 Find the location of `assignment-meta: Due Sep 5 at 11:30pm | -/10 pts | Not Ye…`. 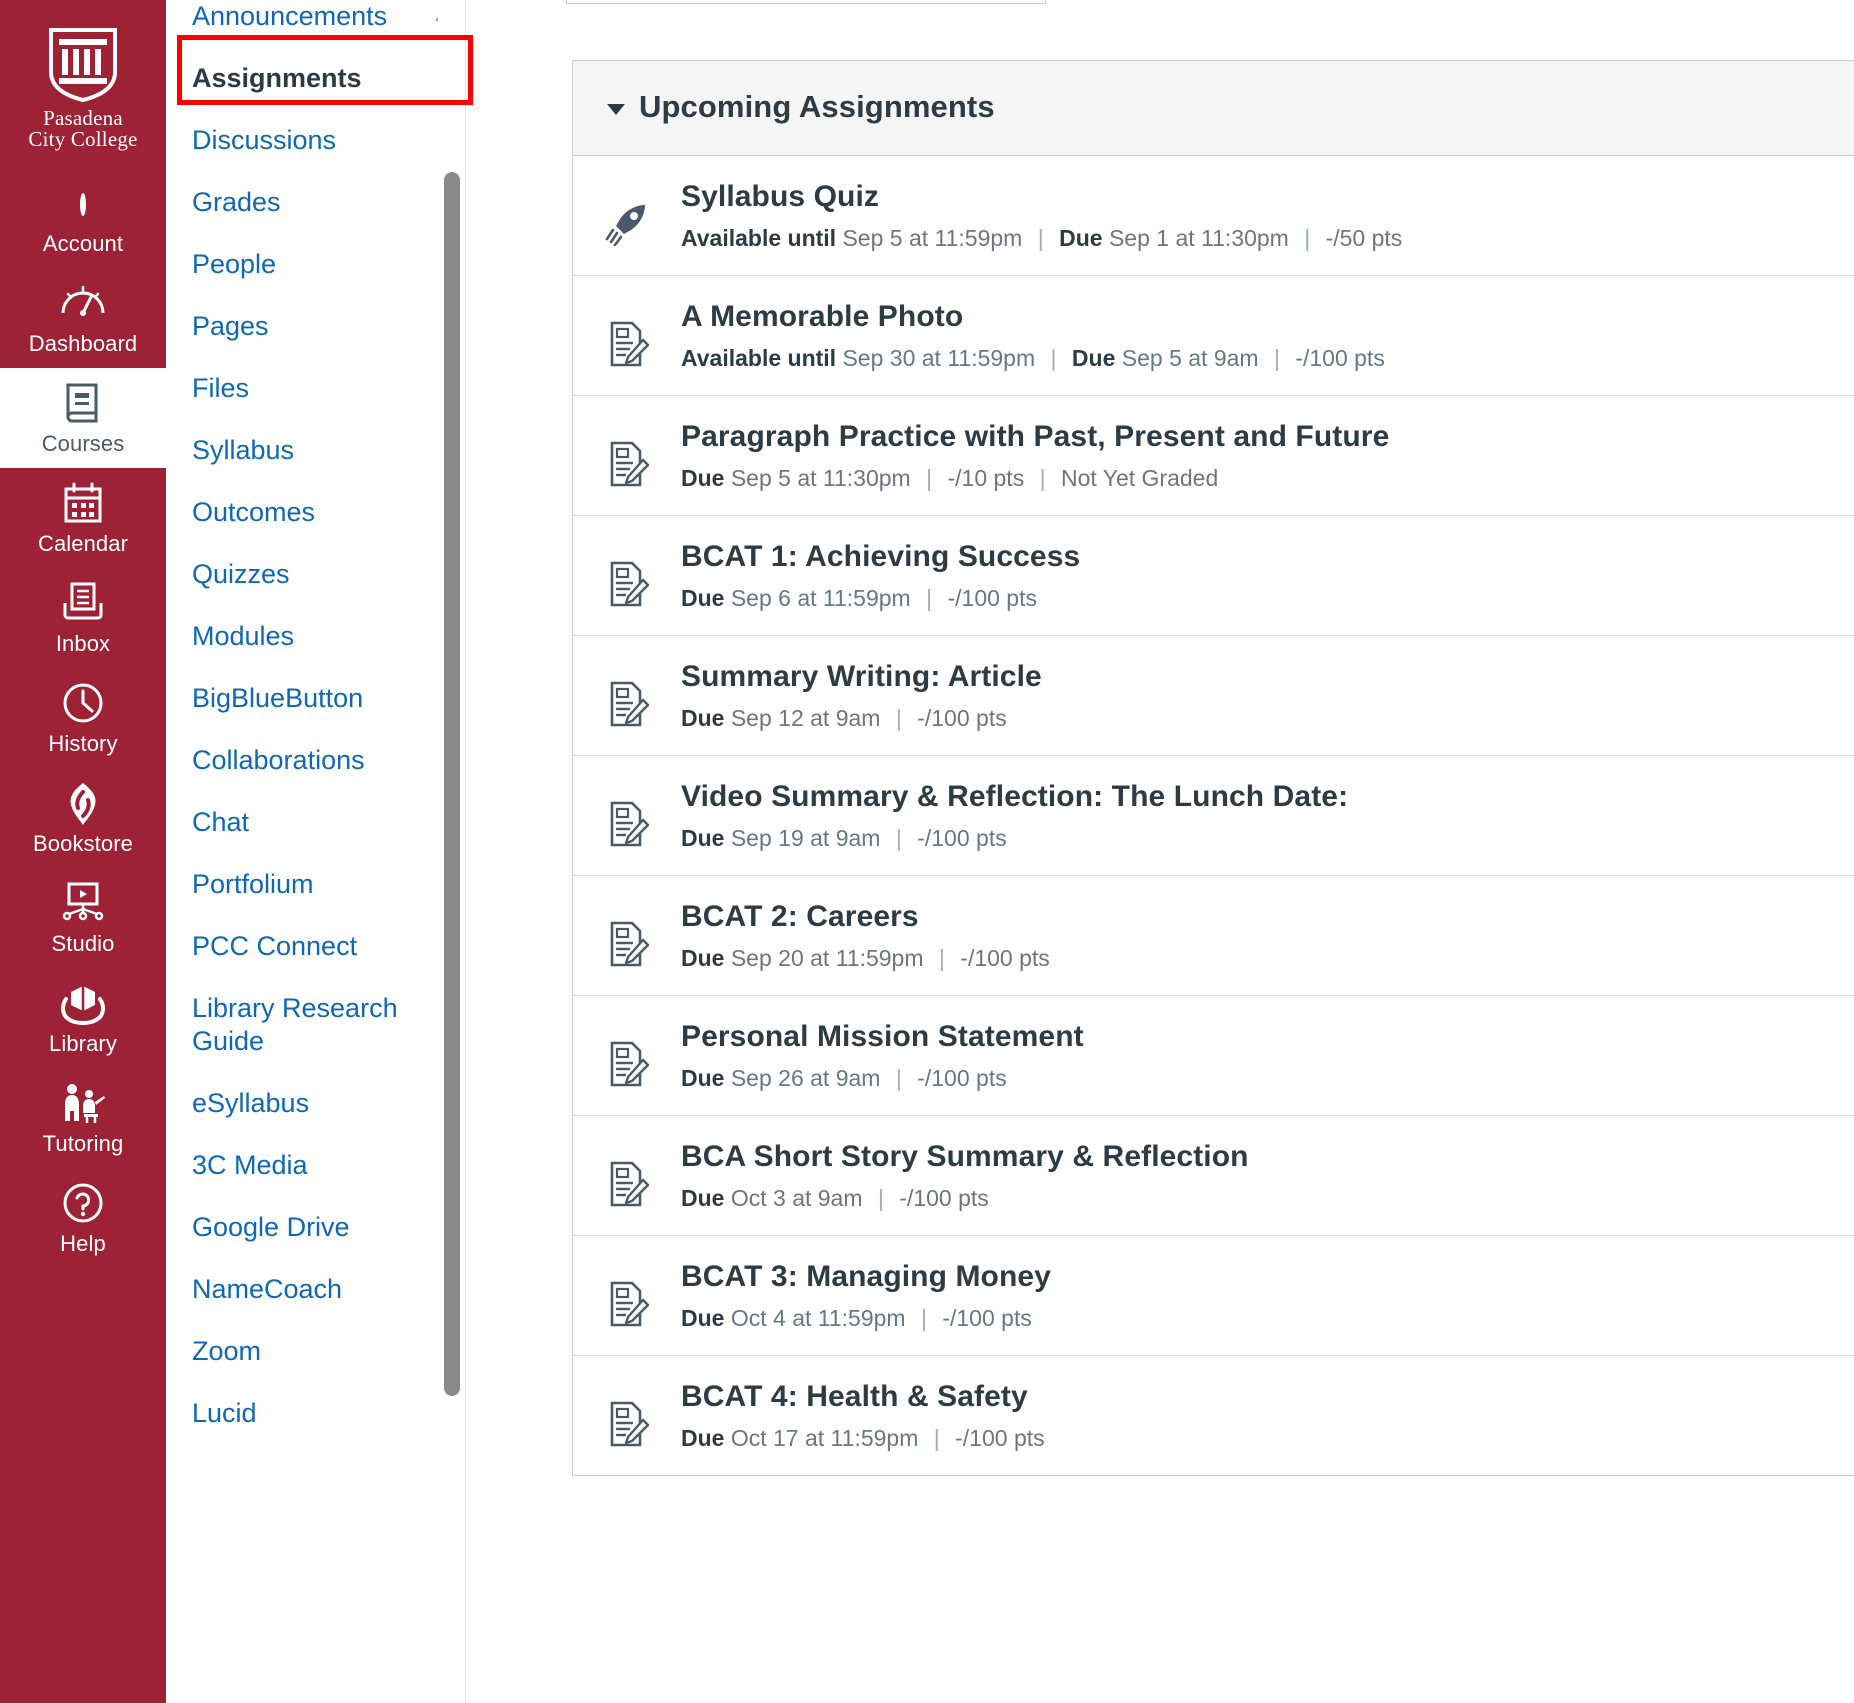

assignment-meta: Due Sep 5 at 11:30pm | -/10 pts | Not Ye… is located at coordinates (1035, 478).